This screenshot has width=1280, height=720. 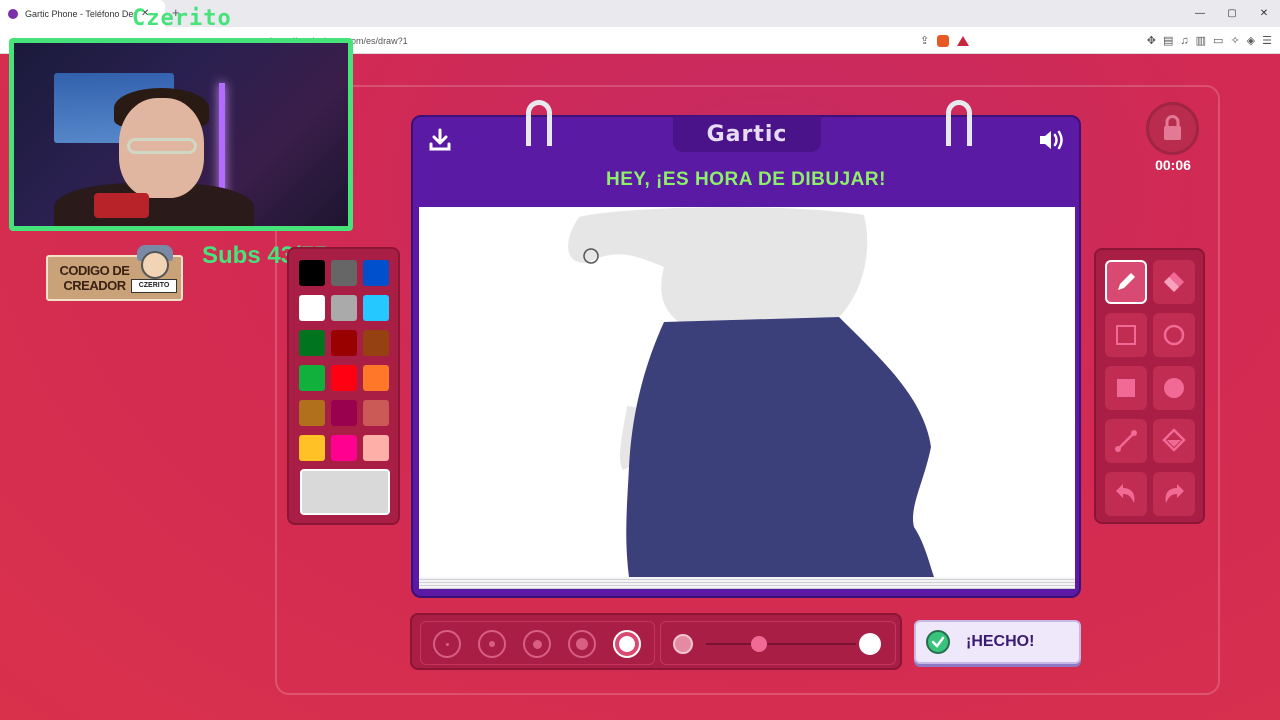 I want to click on brave-shields-icon, so click(x=943, y=40).